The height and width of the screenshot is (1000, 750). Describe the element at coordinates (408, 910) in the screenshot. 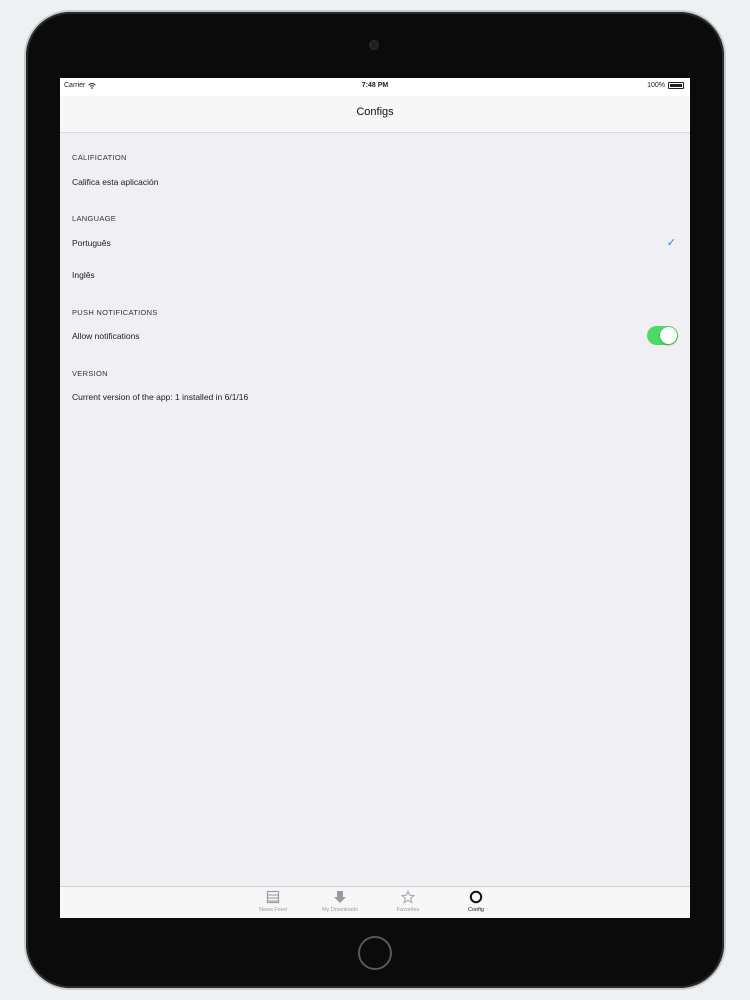

I see `tab-label: Favorites` at that location.